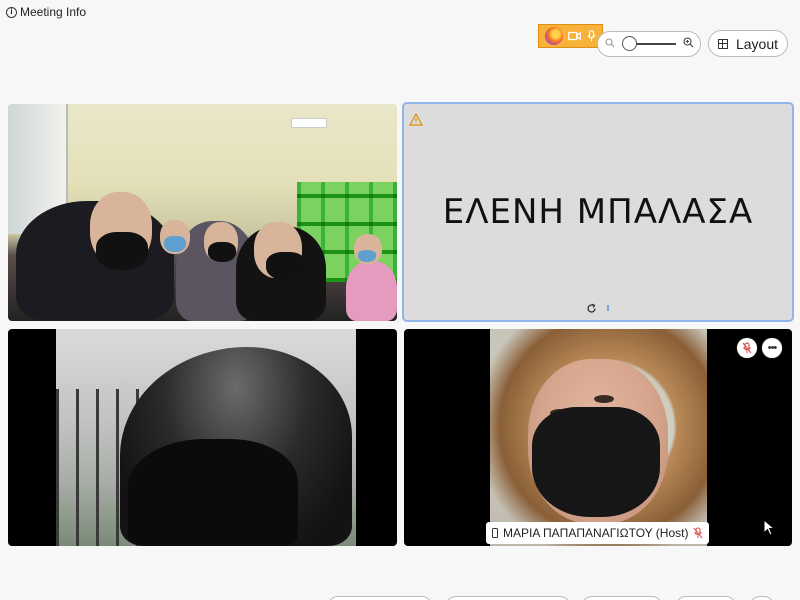 The image size is (800, 600). I want to click on eye, so click(604, 399).